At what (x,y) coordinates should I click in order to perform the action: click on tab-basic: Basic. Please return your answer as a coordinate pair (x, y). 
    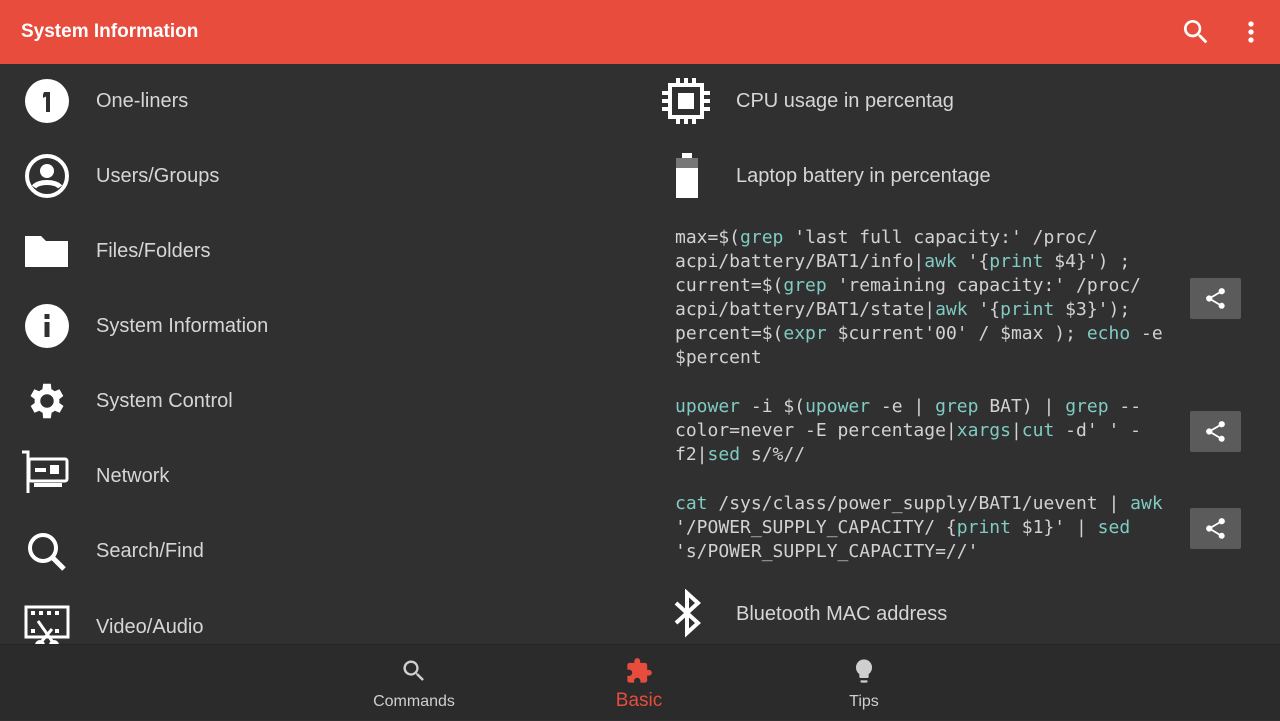
    Looking at the image, I should click on (639, 683).